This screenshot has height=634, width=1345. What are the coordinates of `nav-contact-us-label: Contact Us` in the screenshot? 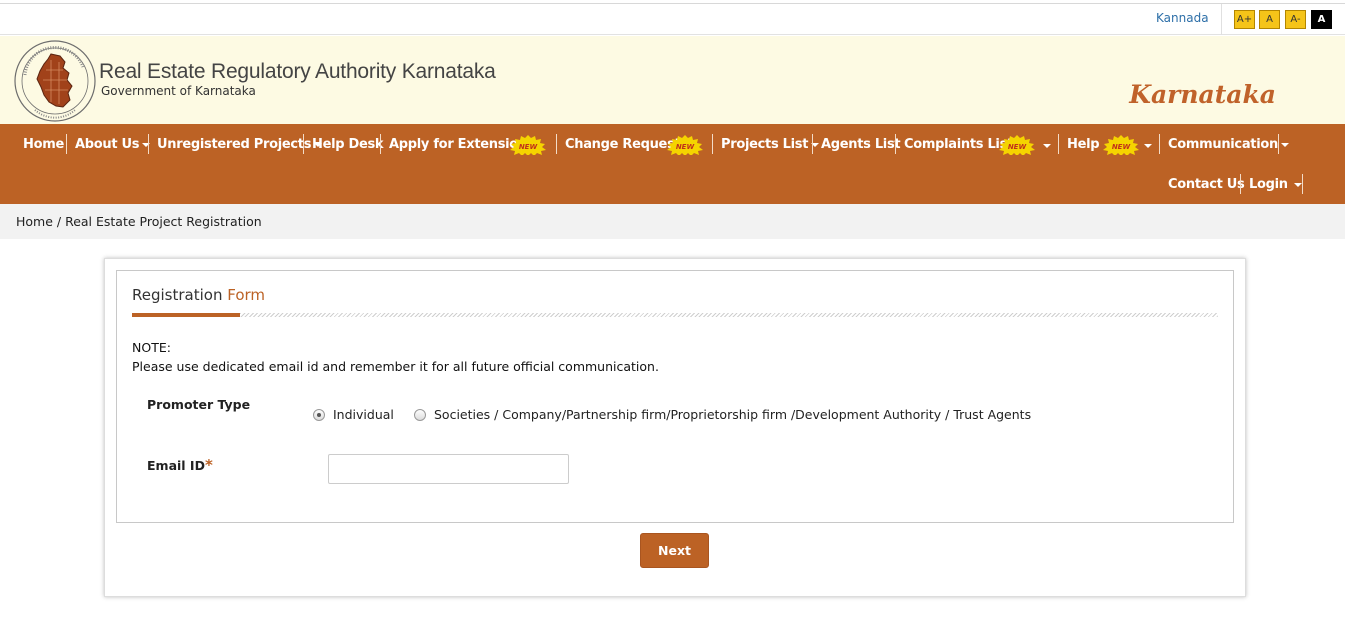 It's located at (1206, 184).